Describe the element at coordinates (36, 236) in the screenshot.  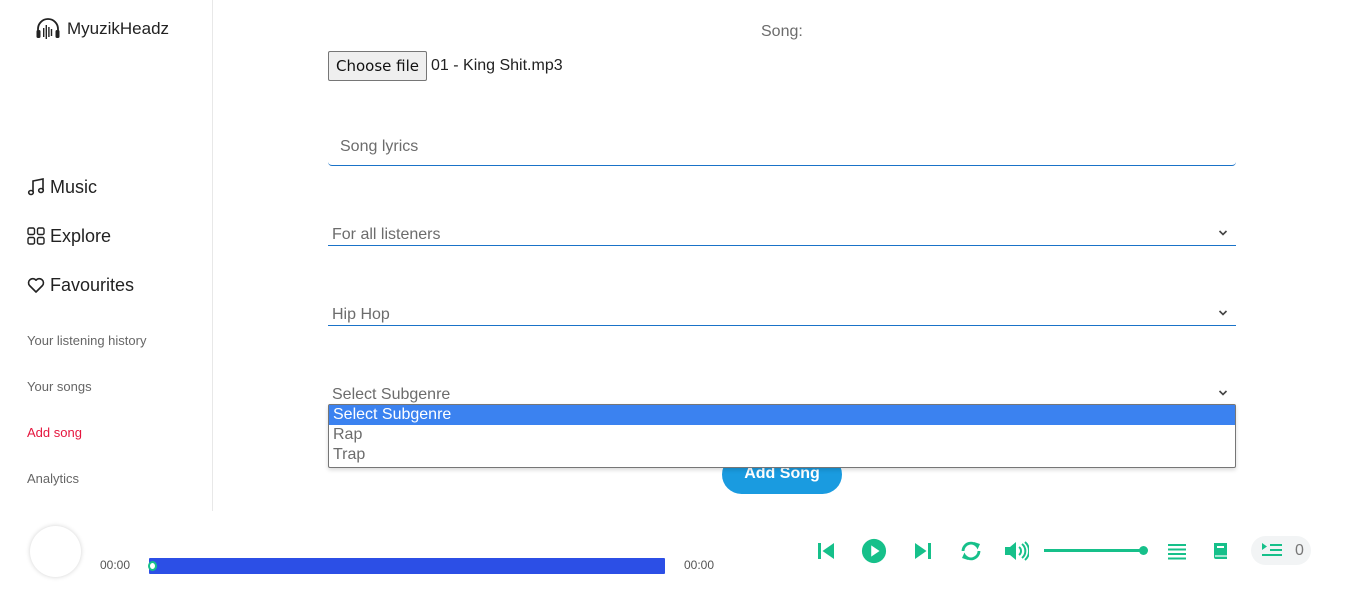
I see `grid-icon` at that location.